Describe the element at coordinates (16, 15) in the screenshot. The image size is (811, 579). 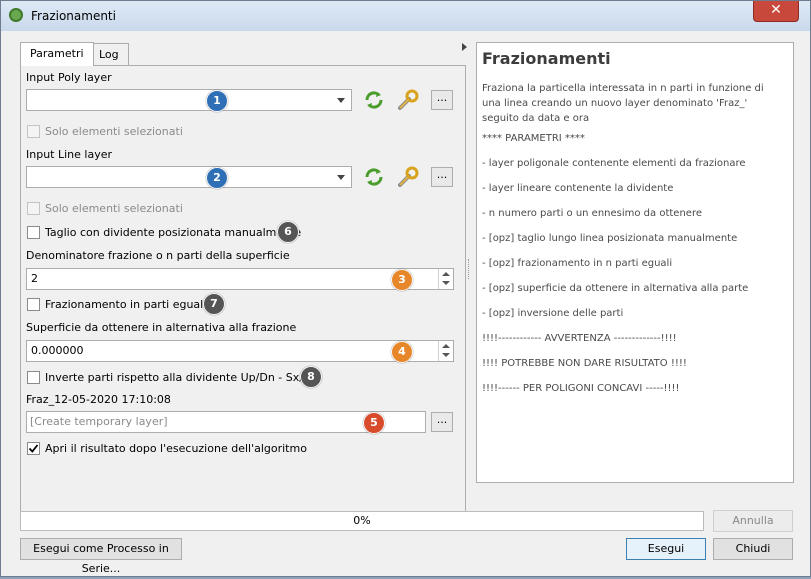
I see `qgis-logo-icon` at that location.